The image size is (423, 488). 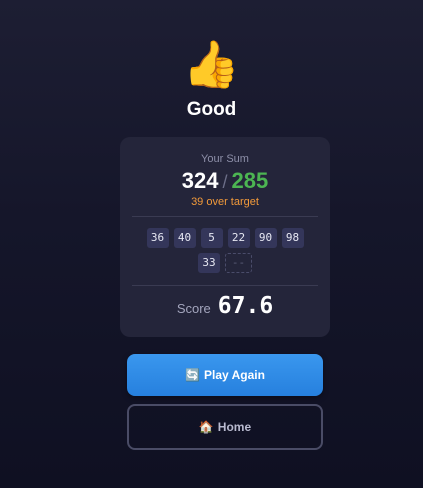 What do you see at coordinates (184, 238) in the screenshot?
I see `number-chip: 40` at bounding box center [184, 238].